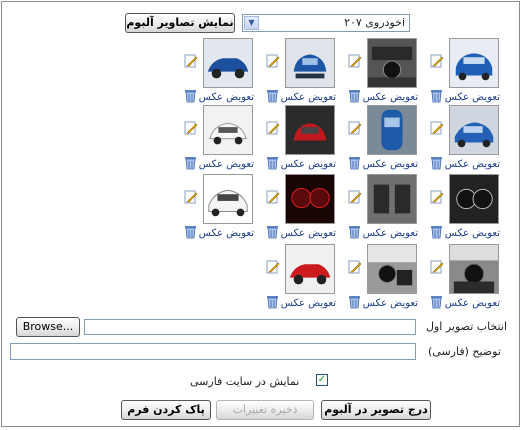 This screenshot has width=523, height=430. I want to click on album-select-value: خودروی ۲۰۷i, so click(374, 22).